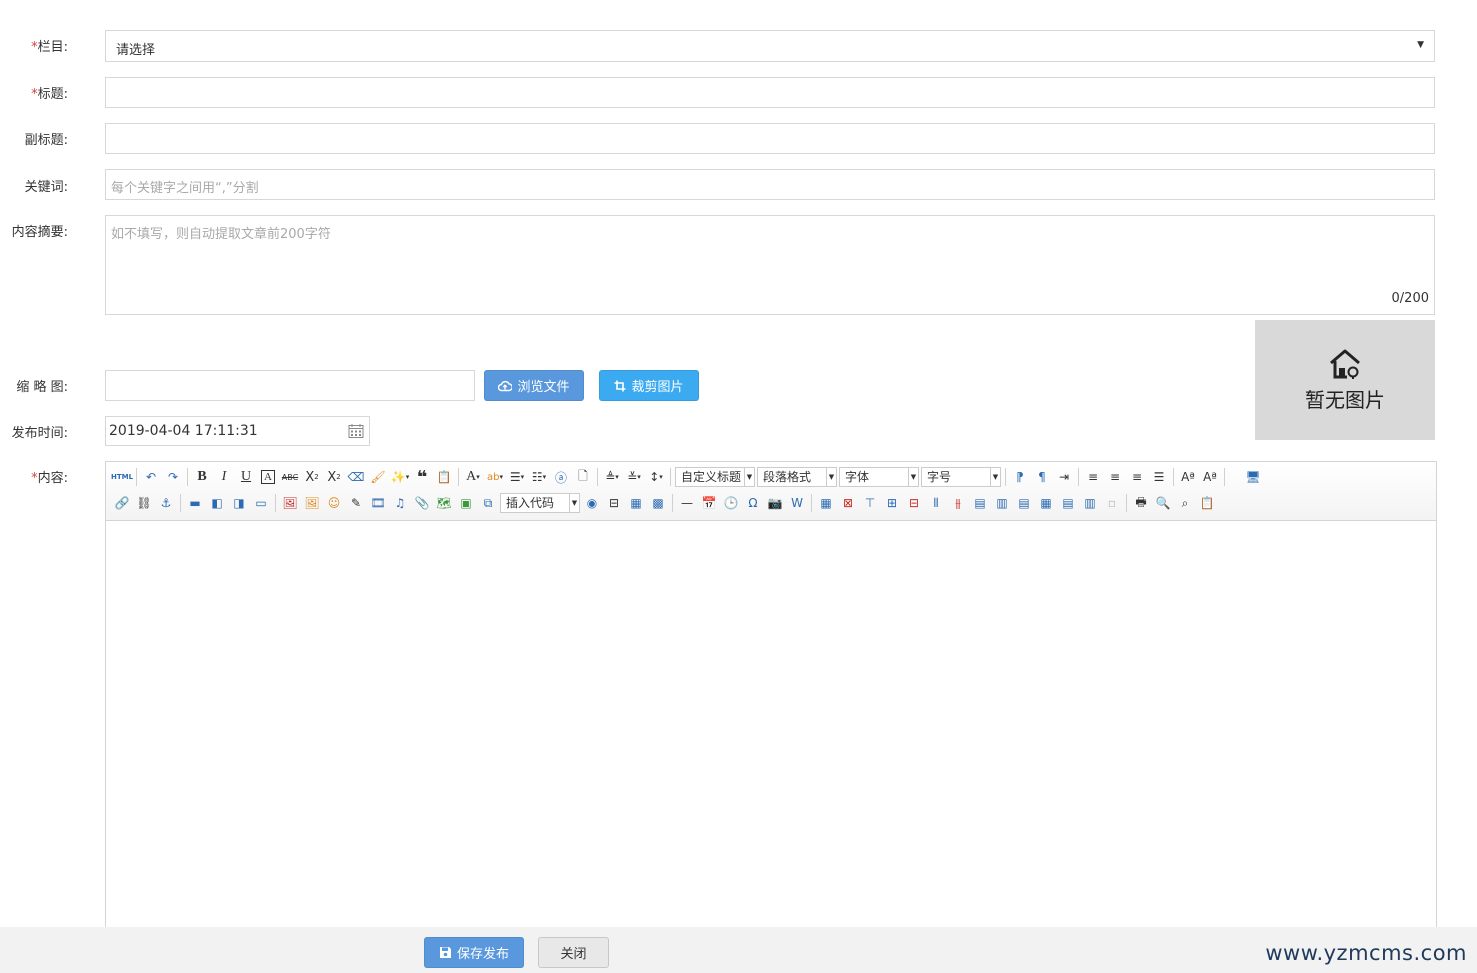 The height and width of the screenshot is (973, 1477). What do you see at coordinates (1115, 477) in the screenshot?
I see `justify-center-icon: ≡` at bounding box center [1115, 477].